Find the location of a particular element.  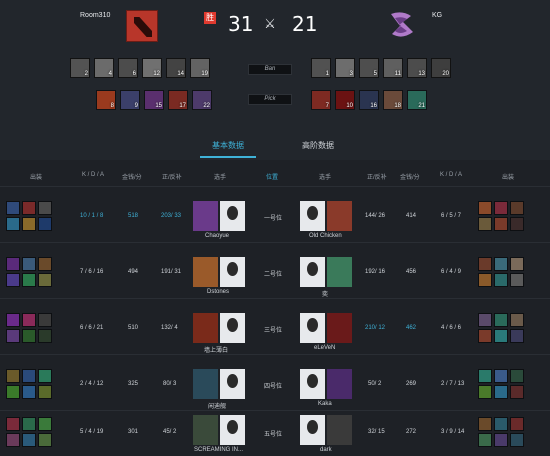

ban-hero: 1 is located at coordinates (321, 68).